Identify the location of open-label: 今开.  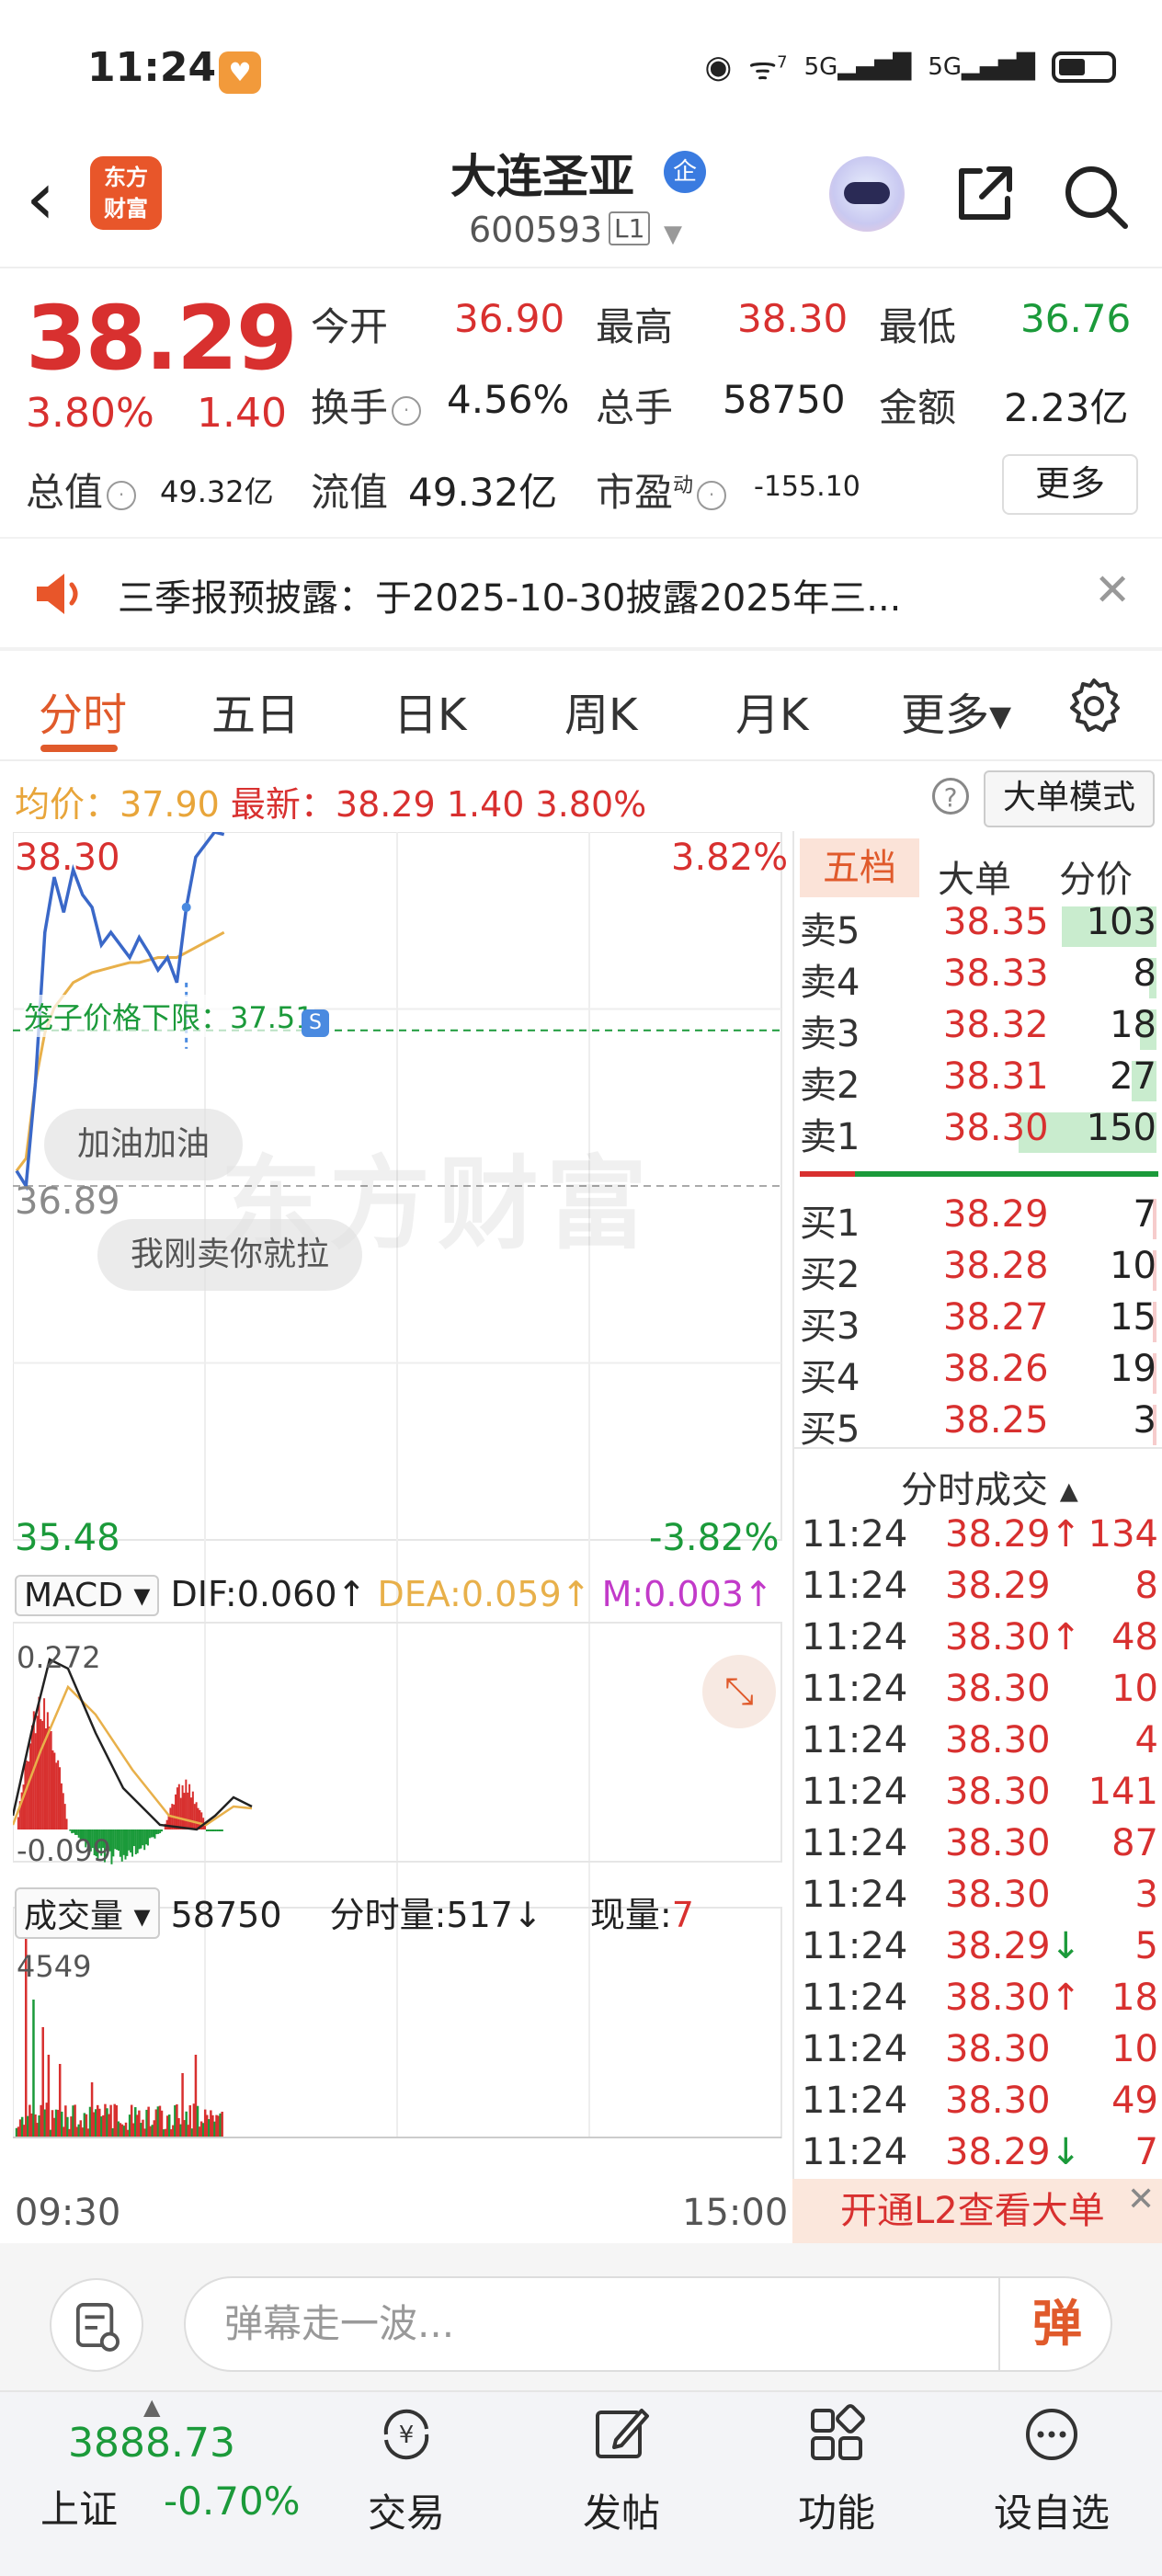
(350, 324).